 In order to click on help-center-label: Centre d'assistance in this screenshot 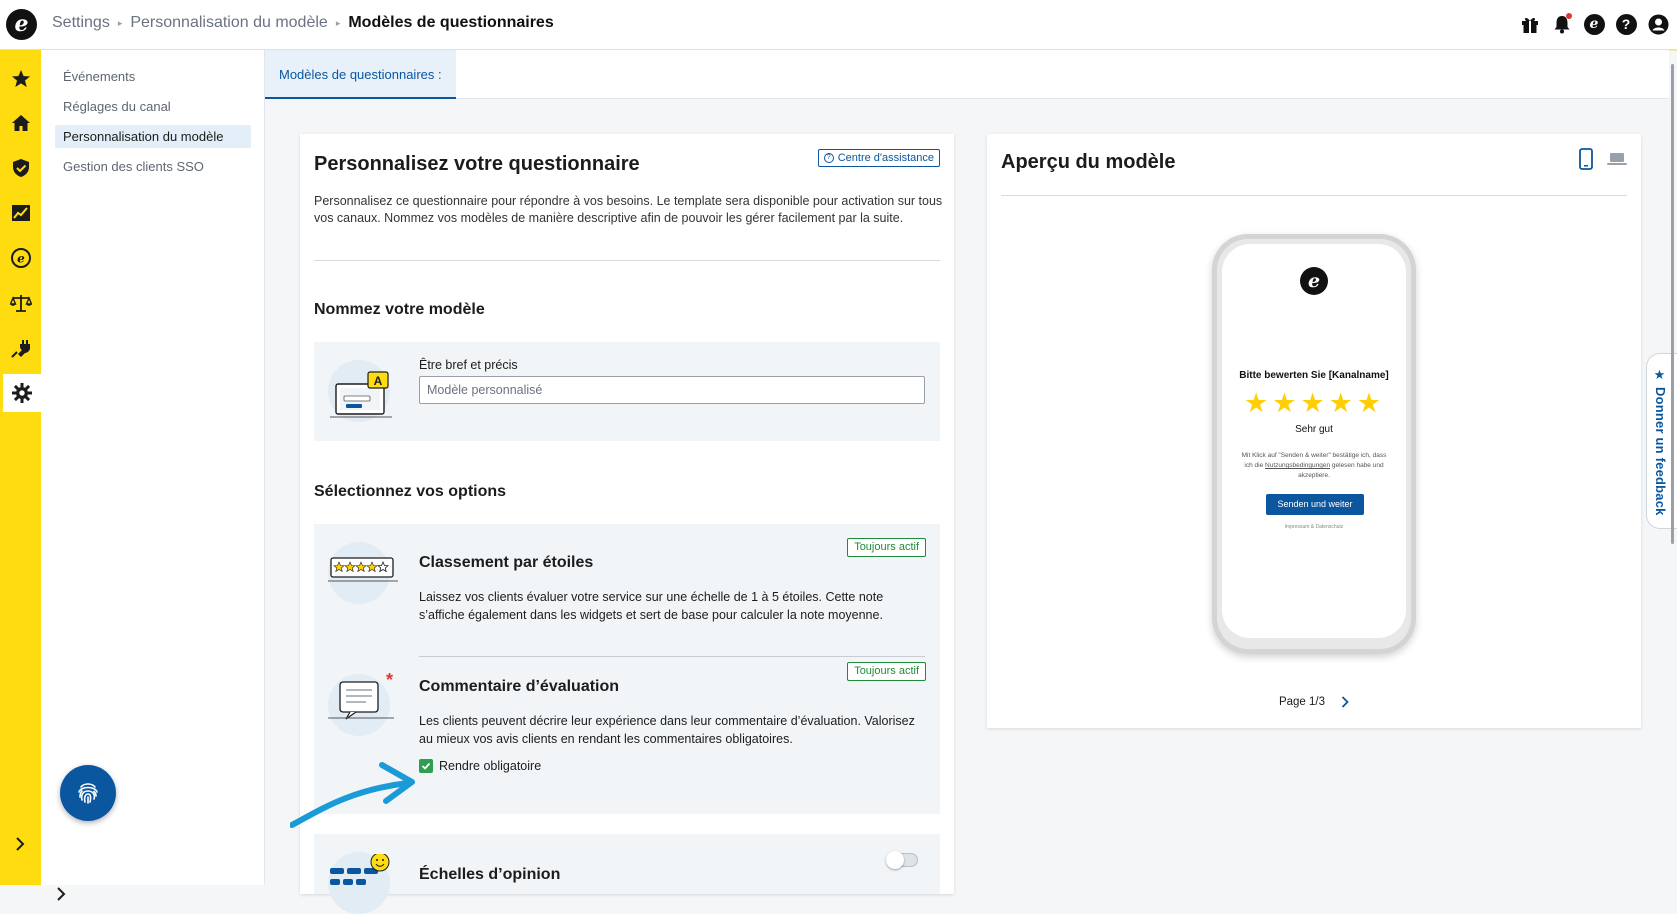, I will do `click(885, 158)`.